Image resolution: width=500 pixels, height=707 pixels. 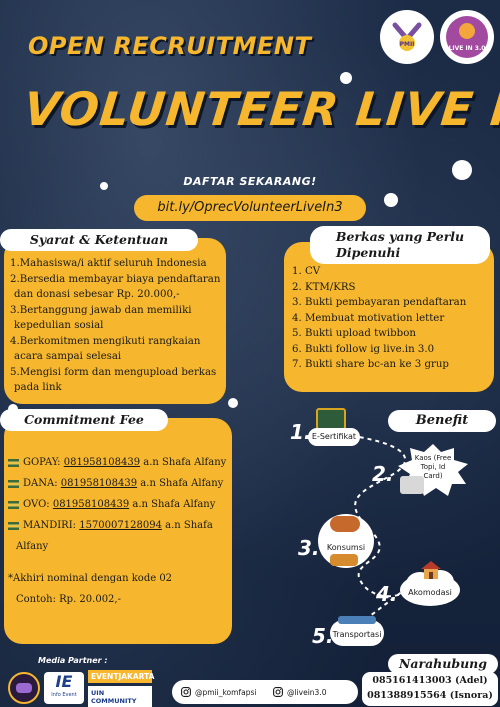 What do you see at coordinates (383, 474) in the screenshot?
I see `benefit-number: 2.` at bounding box center [383, 474].